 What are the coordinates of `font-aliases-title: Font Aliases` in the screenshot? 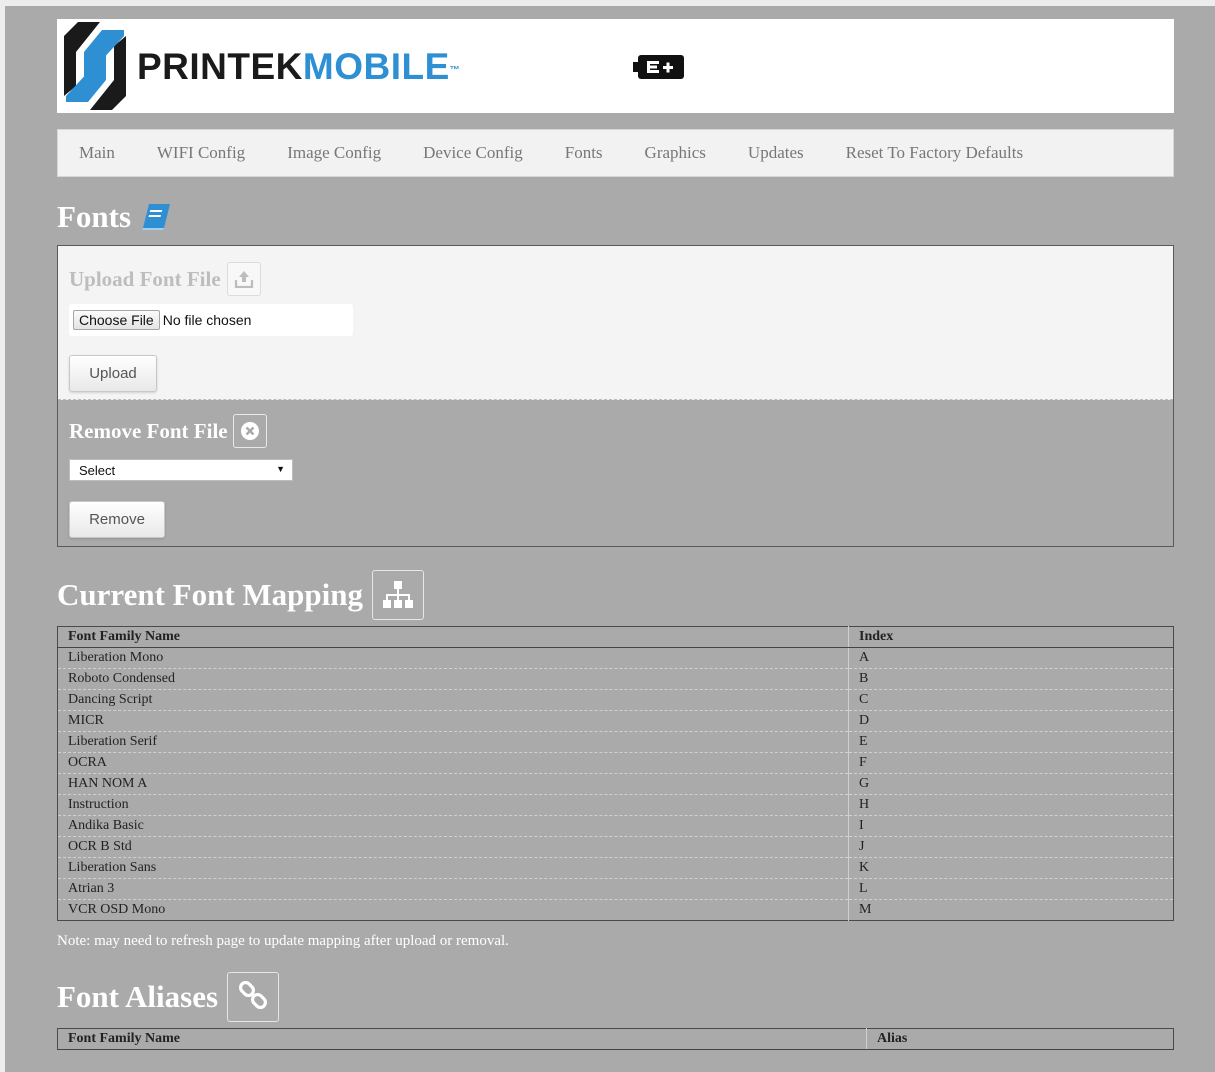 It's located at (615, 997).